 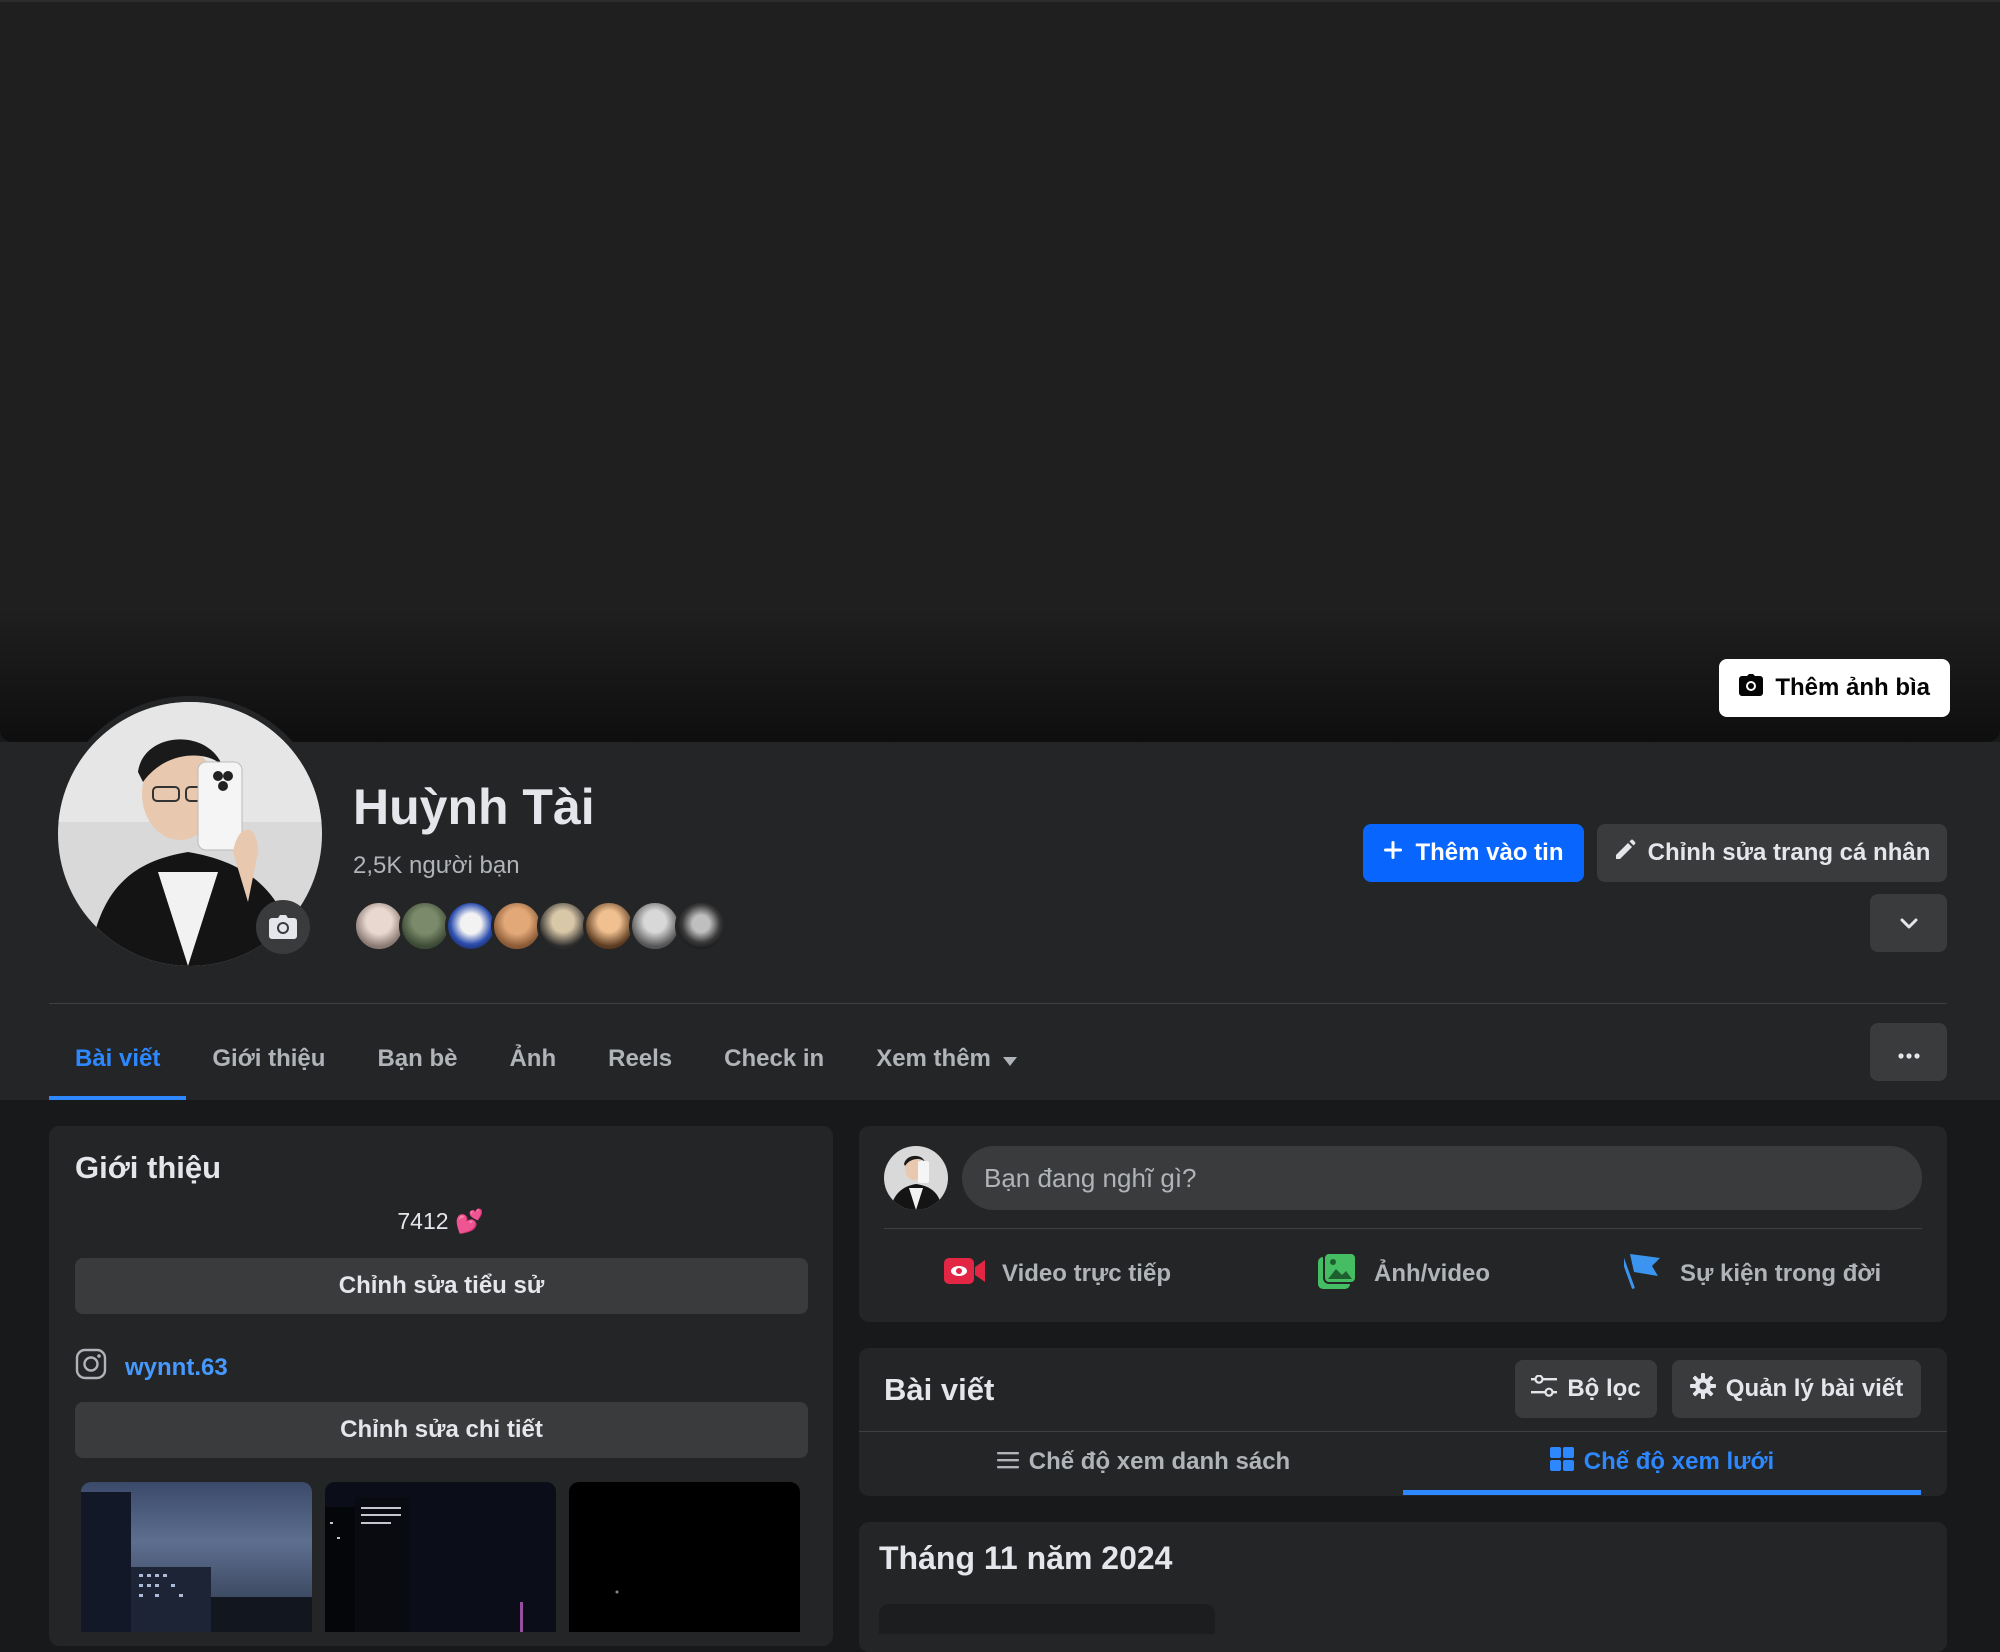 I want to click on profile-more-button, so click(x=1908, y=1052).